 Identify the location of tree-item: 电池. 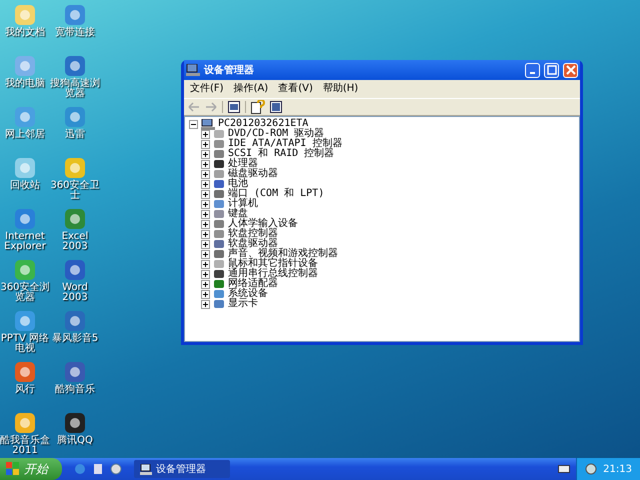
(238, 184).